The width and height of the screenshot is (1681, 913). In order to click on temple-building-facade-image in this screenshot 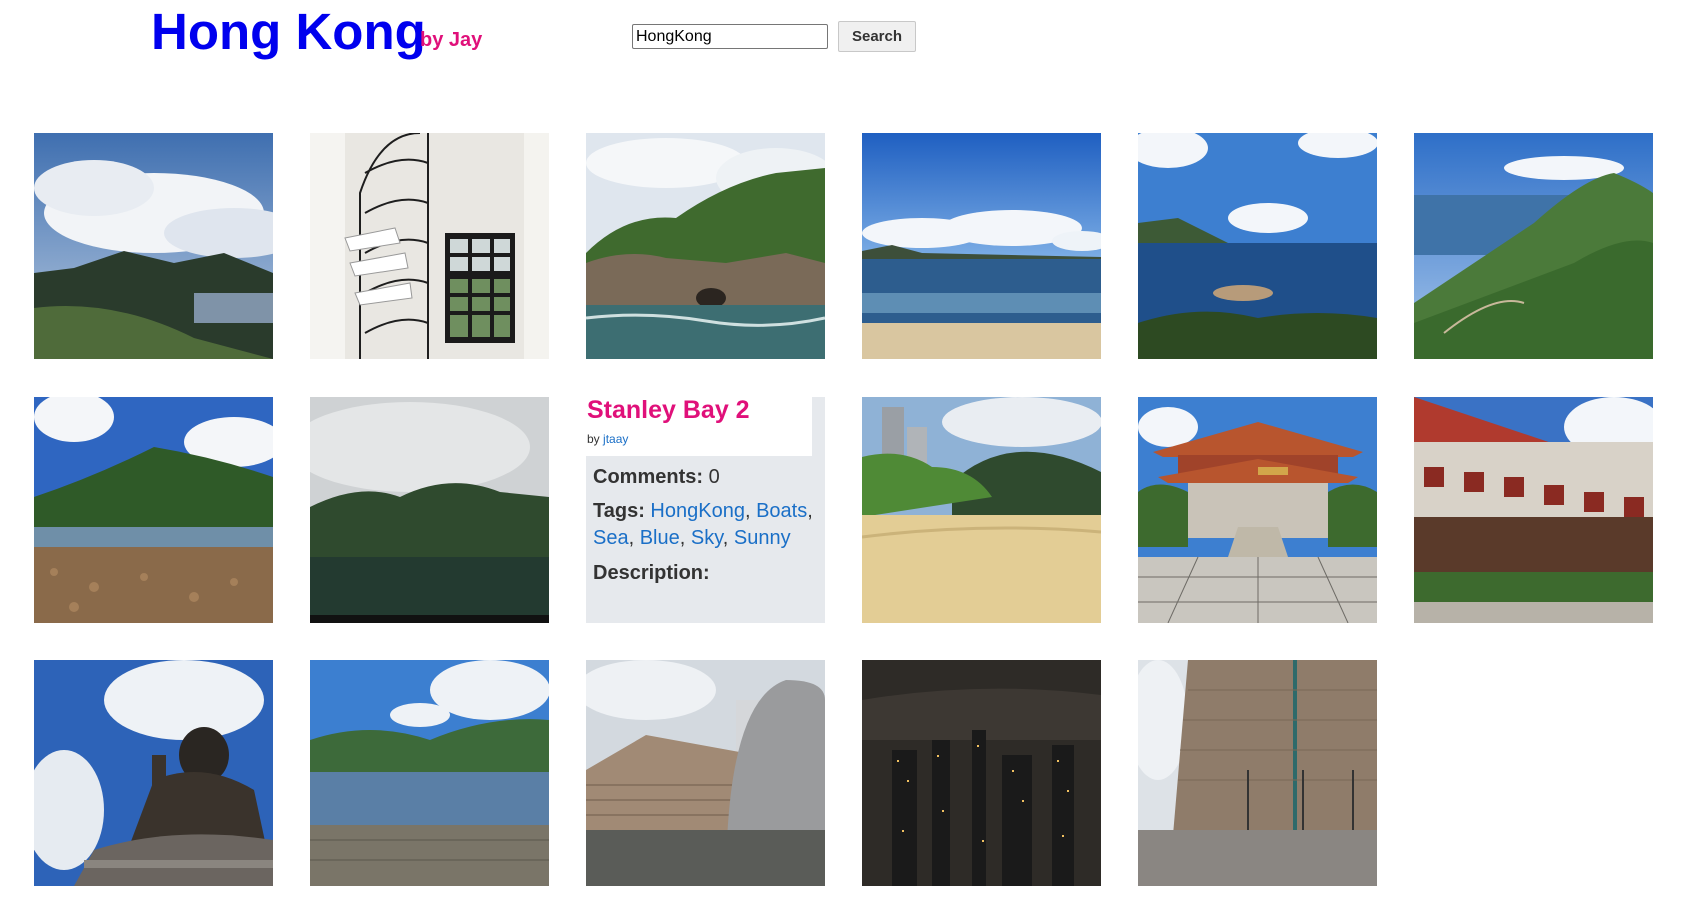, I will do `click(1533, 510)`.